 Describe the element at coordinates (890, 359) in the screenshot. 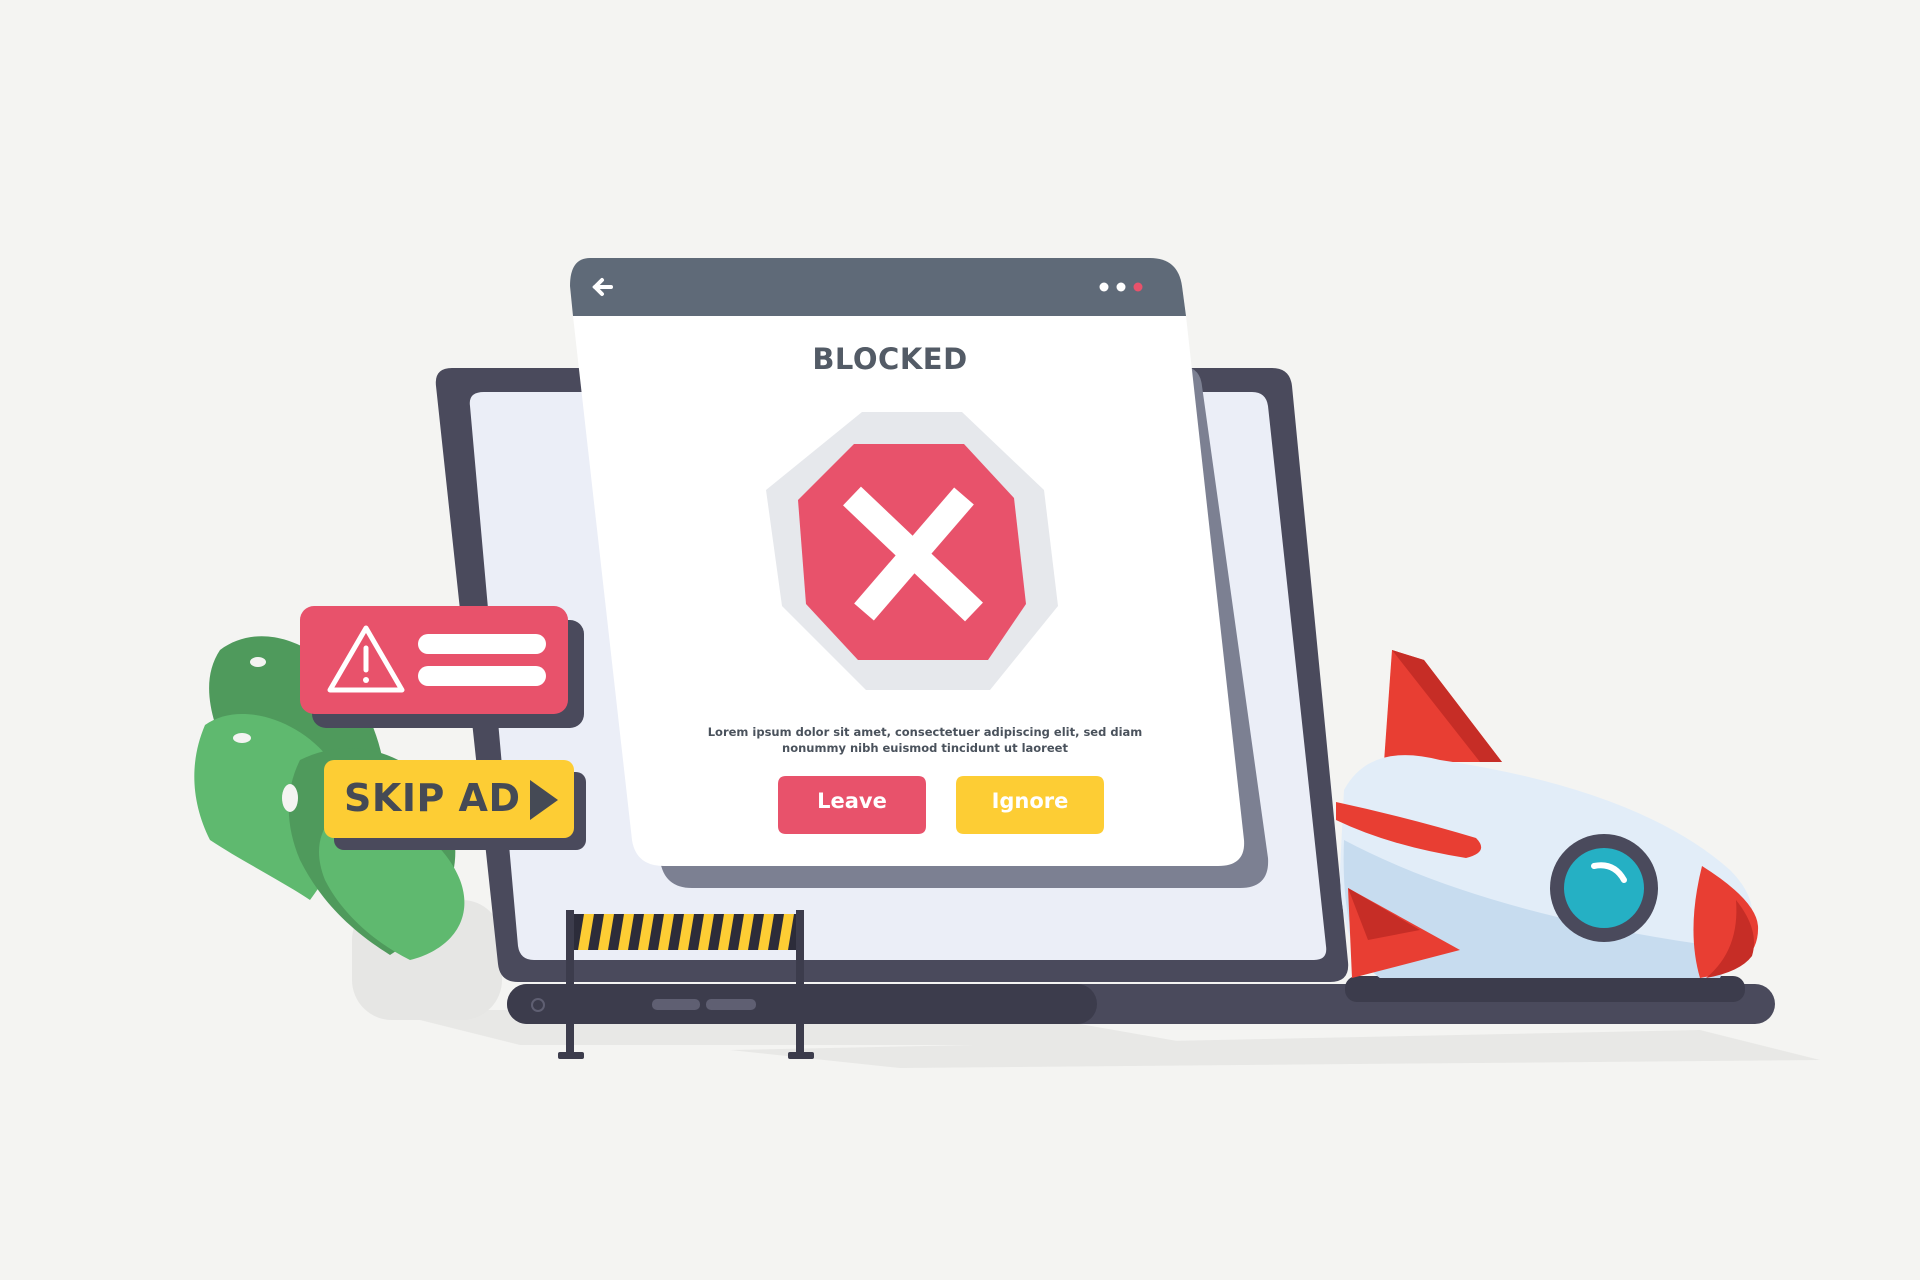

I see `page-title: BLOCKED` at that location.